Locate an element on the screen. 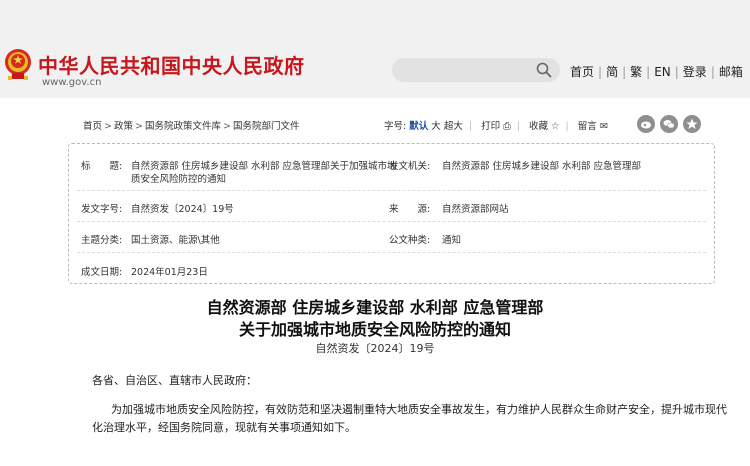  paragraph-line: 化治理水平，经国务院同意，现就有关事项通知如下。 is located at coordinates (224, 427).